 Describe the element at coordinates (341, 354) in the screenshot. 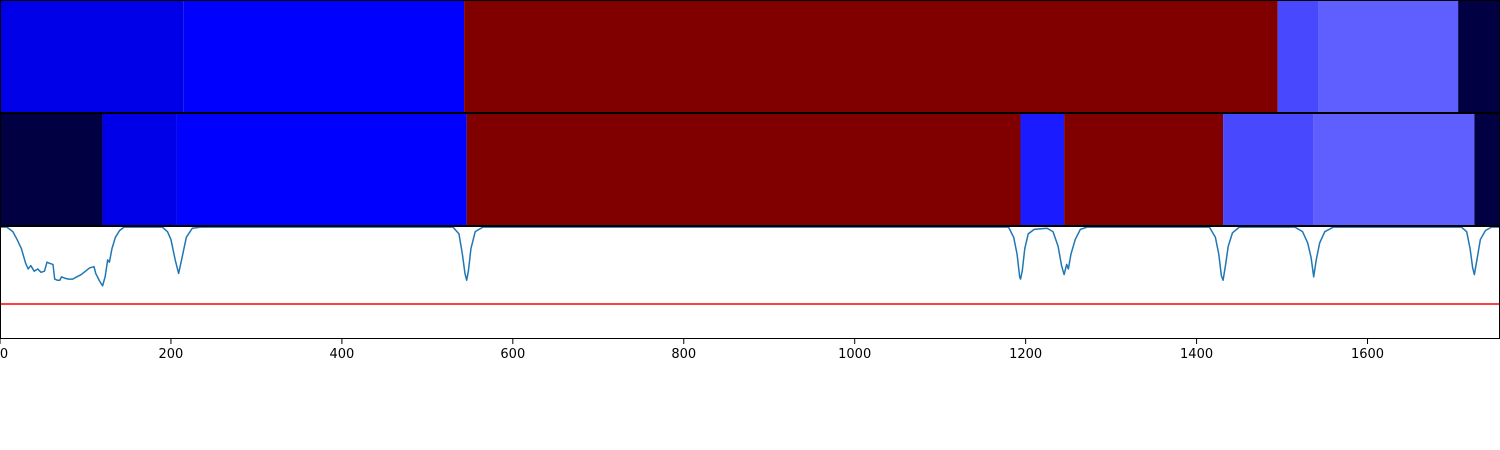

I see `x-tick-label-400: 400` at that location.